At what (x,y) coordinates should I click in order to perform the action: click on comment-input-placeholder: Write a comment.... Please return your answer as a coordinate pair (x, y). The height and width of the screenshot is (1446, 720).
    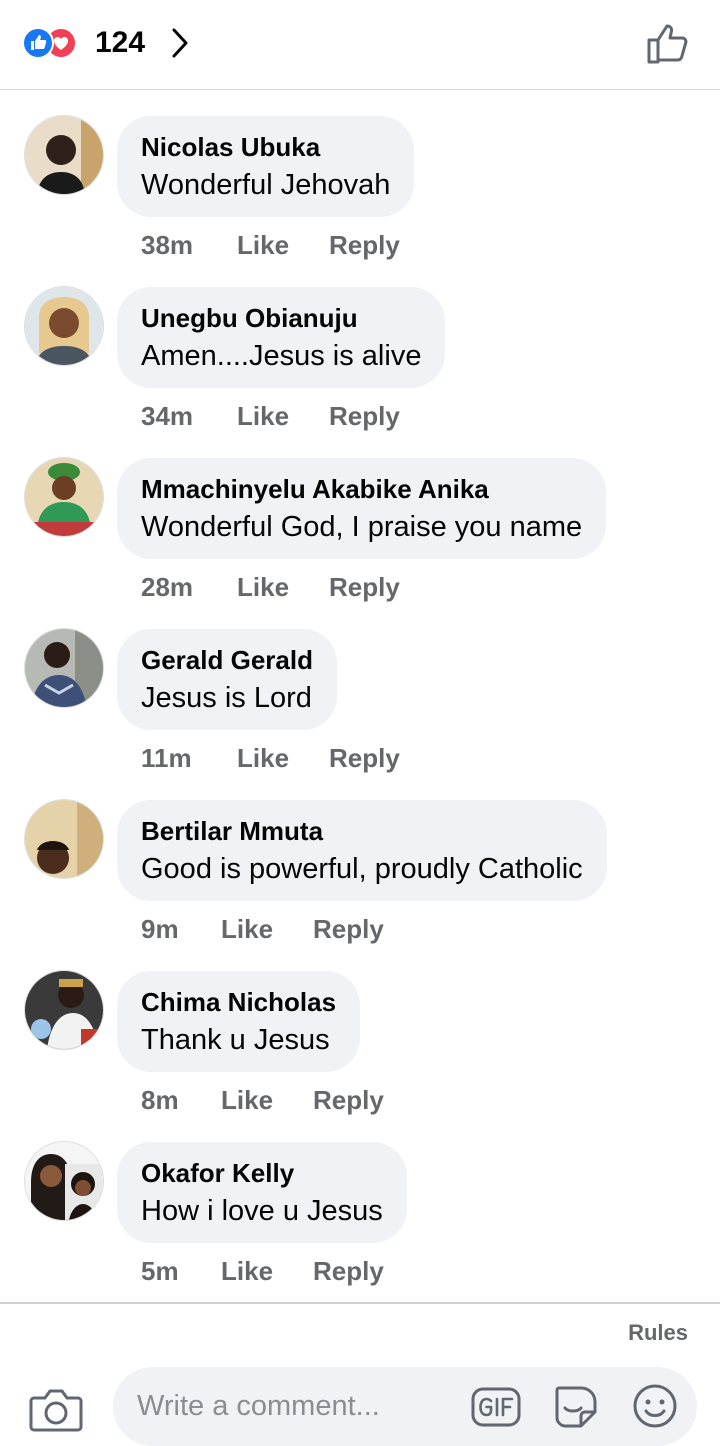
    Looking at the image, I should click on (258, 1406).